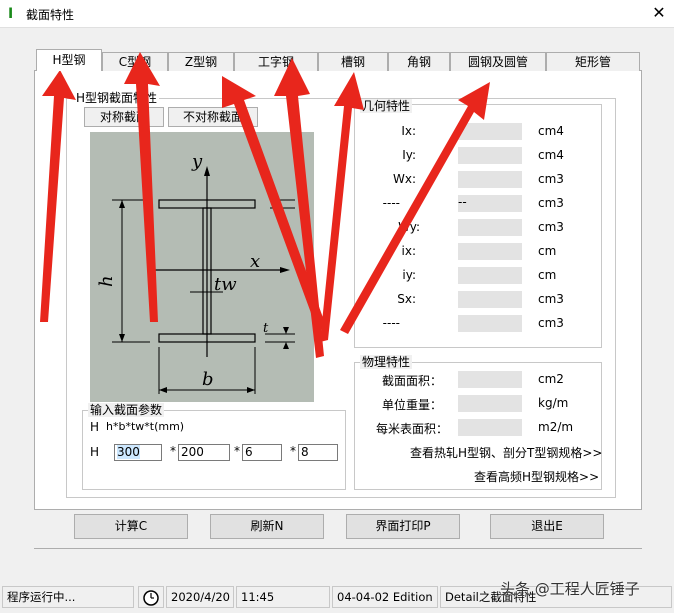 The width and height of the screenshot is (674, 613). Describe the element at coordinates (204, 452) in the screenshot. I see `width-input: 200` at that location.